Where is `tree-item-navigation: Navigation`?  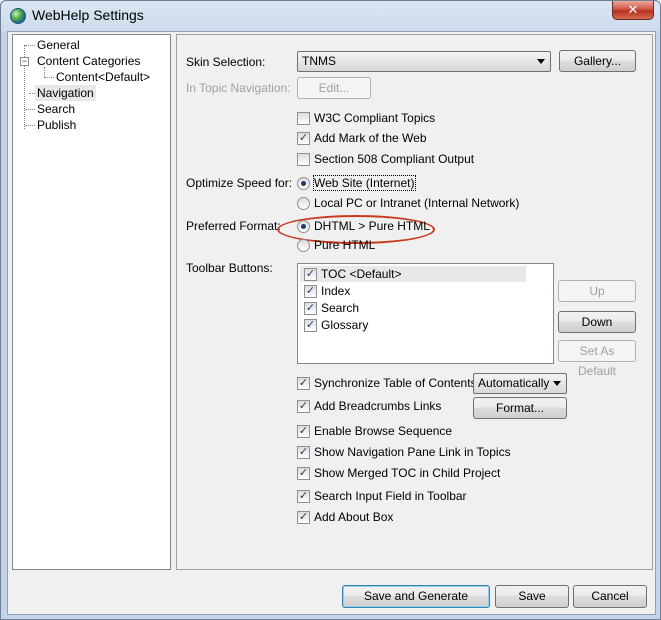
tree-item-navigation: Navigation is located at coordinates (65, 93).